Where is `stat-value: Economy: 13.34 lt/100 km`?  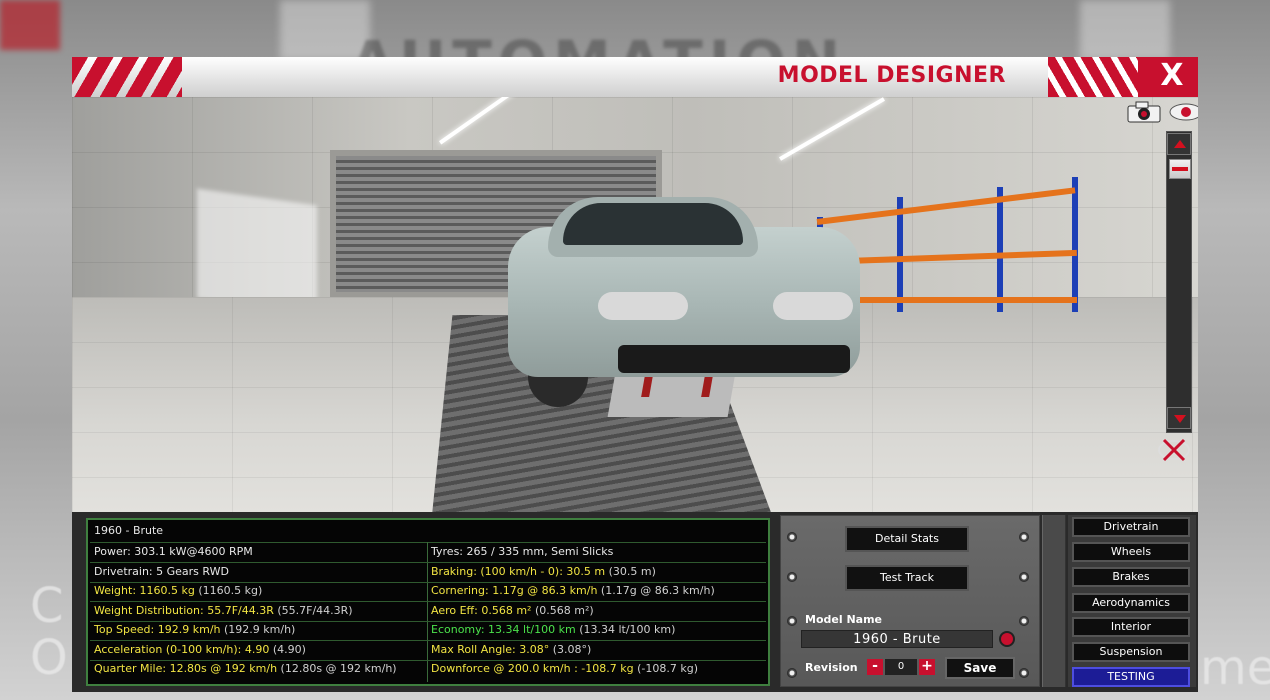 stat-value: Economy: 13.34 lt/100 km is located at coordinates (503, 629).